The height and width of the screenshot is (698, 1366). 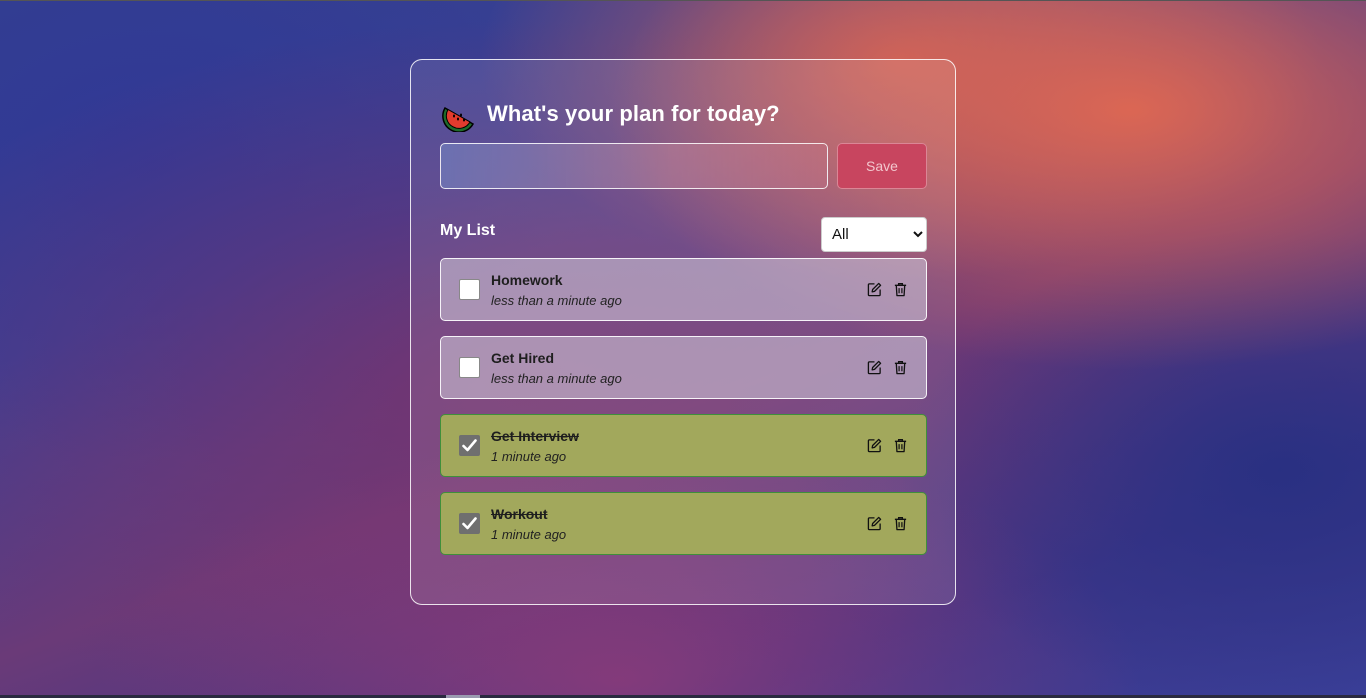 I want to click on page-title: What's your plan for today?, so click(x=633, y=113).